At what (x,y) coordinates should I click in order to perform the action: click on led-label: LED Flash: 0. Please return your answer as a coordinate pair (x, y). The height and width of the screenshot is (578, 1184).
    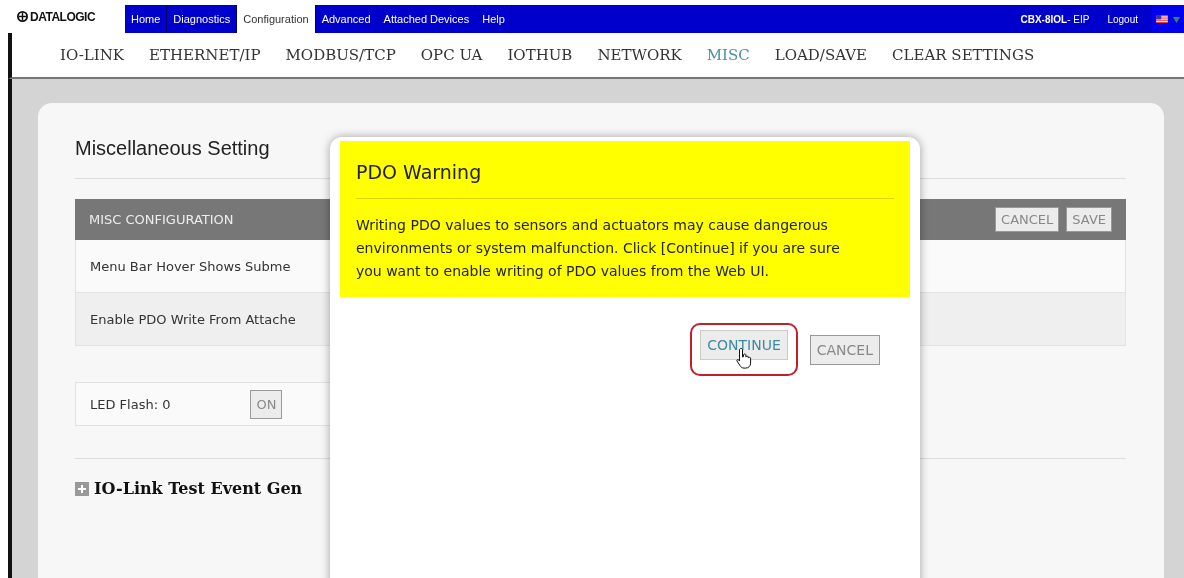
    Looking at the image, I should click on (130, 404).